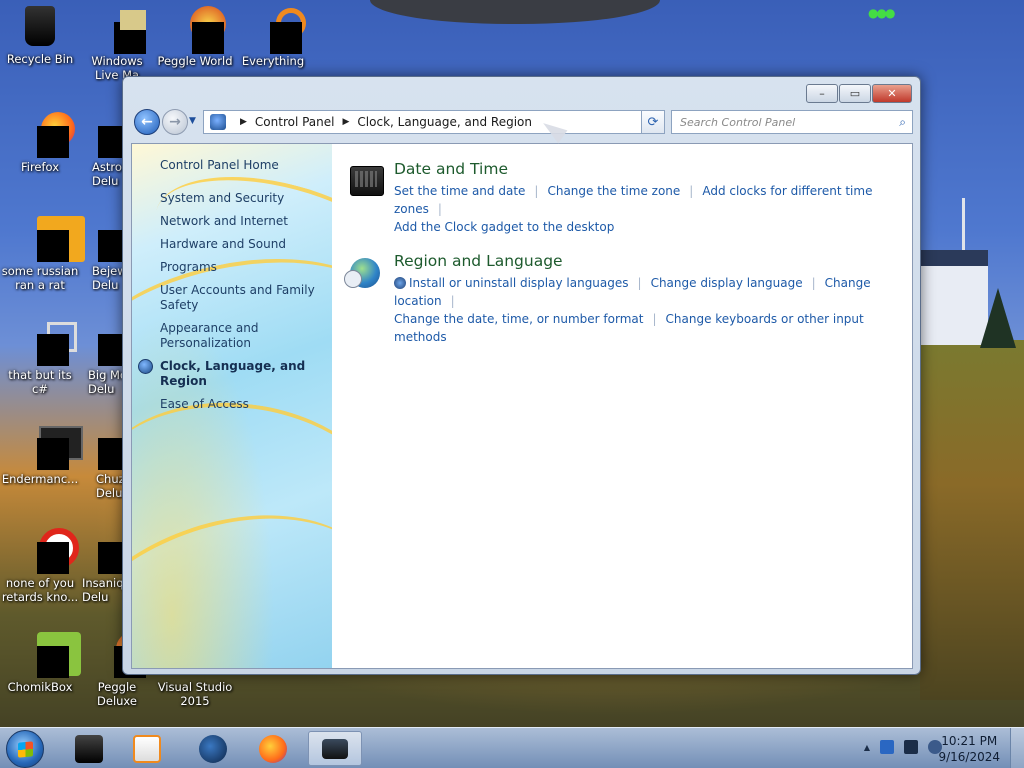 The width and height of the screenshot is (1024, 768). Describe the element at coordinates (867, 747) in the screenshot. I see `show-hidden-icons-button: ▲` at that location.